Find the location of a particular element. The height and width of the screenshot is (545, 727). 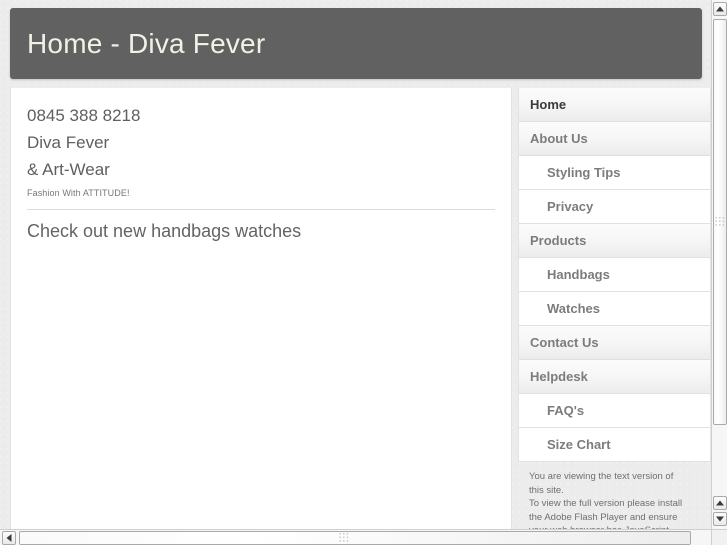

sidebar-item-about-us: About Us is located at coordinates (614, 139).